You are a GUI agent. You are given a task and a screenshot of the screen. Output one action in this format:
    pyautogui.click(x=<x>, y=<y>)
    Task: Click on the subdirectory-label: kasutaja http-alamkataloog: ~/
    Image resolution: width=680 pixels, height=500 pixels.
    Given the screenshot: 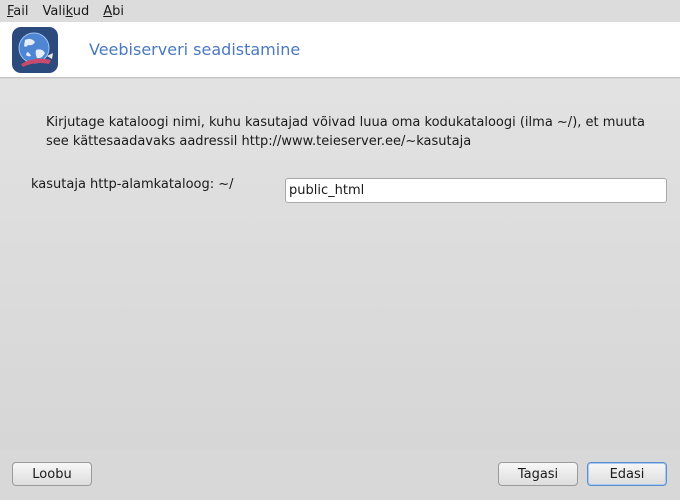 What is the action you would take?
    pyautogui.click(x=132, y=184)
    